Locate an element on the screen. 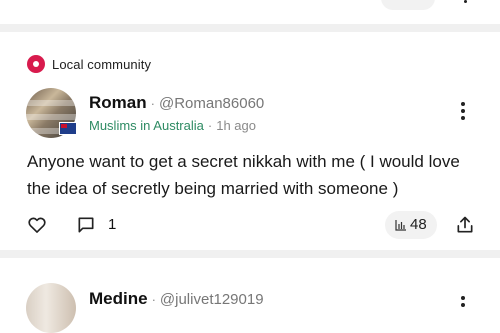  community-link: Muslims in Australia is located at coordinates (146, 125).